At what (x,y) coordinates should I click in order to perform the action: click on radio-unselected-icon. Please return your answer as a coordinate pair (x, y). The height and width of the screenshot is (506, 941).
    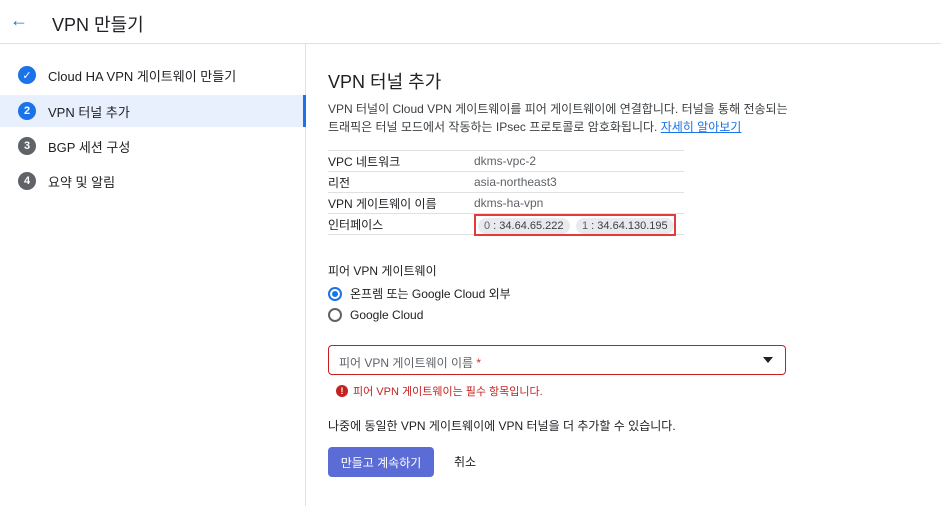
    Looking at the image, I should click on (335, 315).